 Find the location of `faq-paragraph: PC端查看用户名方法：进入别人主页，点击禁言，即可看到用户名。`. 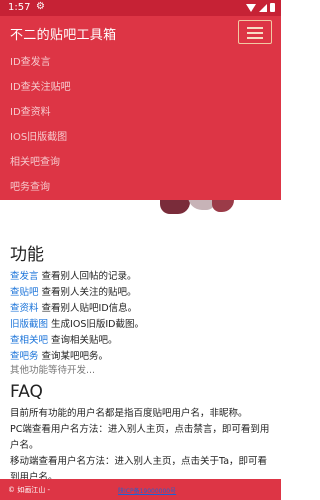

faq-paragraph: PC端查看用户名方法：进入别人主页，点击禁言，即可看到用户名。 is located at coordinates (140, 437).